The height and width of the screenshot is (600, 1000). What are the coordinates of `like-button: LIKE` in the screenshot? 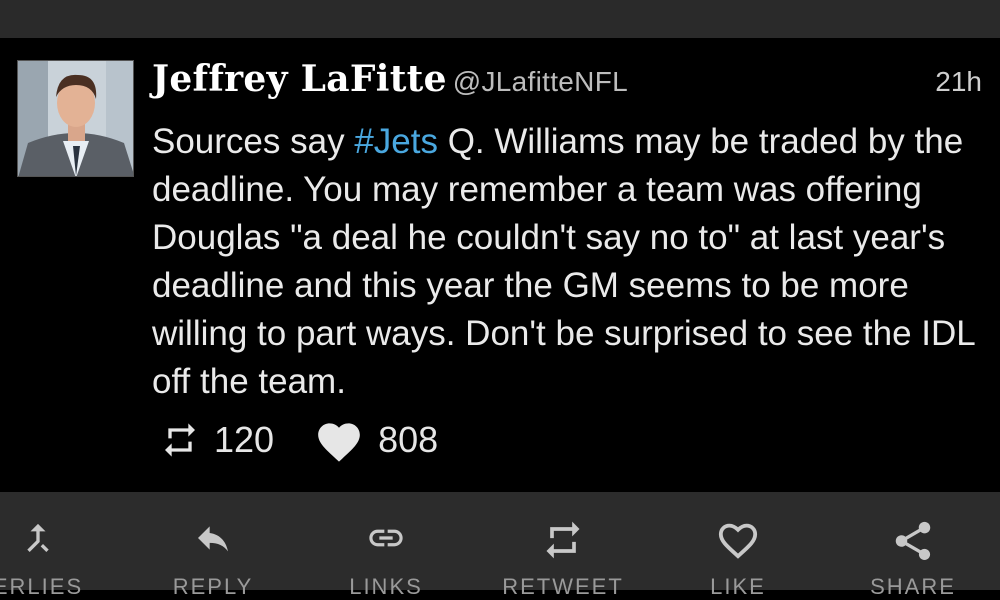 It's located at (738, 545).